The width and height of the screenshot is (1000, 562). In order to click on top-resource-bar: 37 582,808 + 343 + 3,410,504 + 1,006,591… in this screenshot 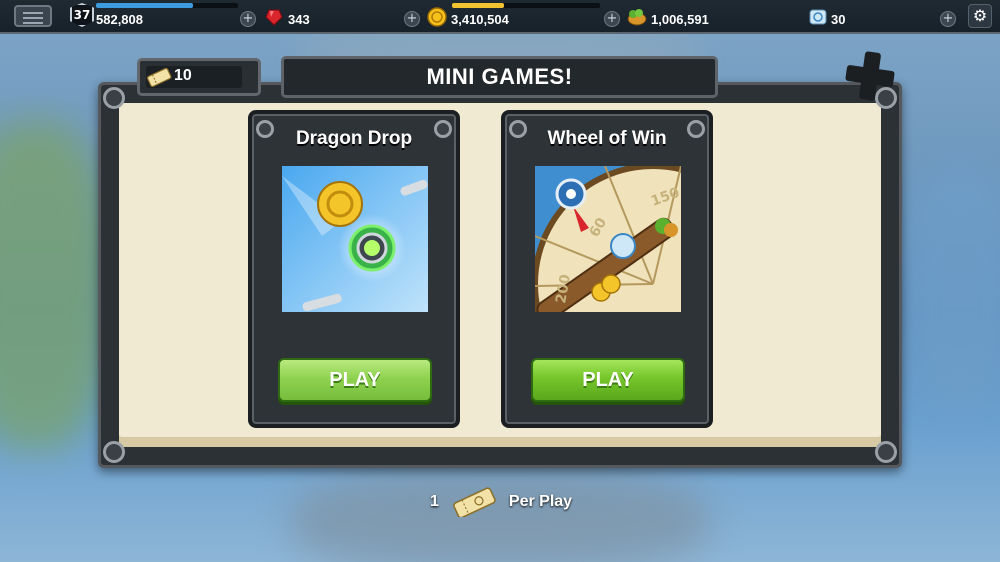, I will do `click(500, 17)`.